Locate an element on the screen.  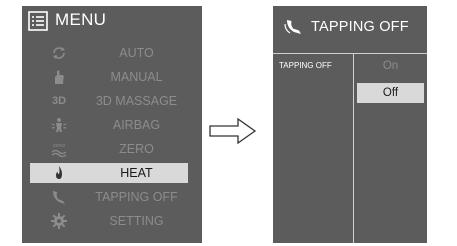
menu-item-label: HEAT is located at coordinates (136, 173).